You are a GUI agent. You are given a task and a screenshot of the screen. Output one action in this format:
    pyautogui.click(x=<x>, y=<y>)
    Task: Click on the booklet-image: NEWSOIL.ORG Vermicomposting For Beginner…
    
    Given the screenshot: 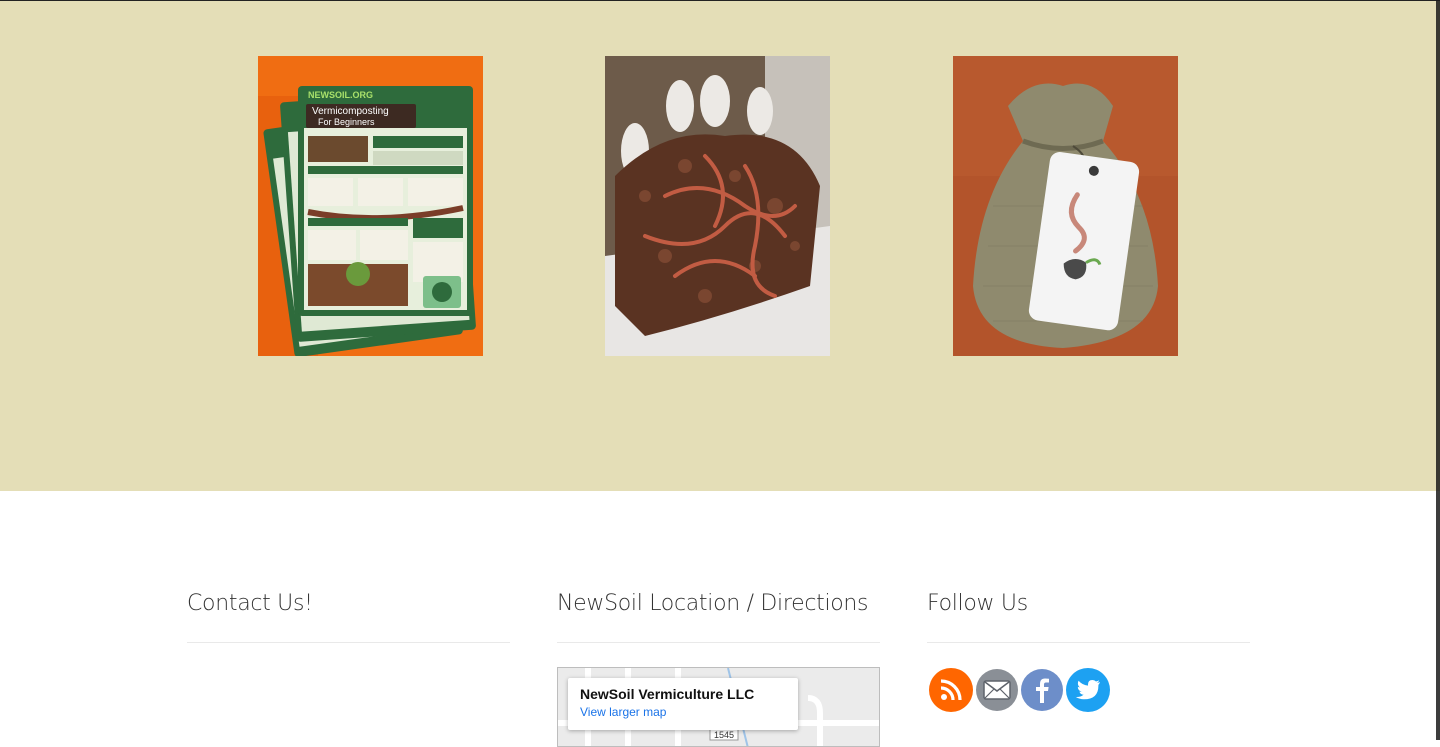 What is the action you would take?
    pyautogui.click(x=370, y=206)
    